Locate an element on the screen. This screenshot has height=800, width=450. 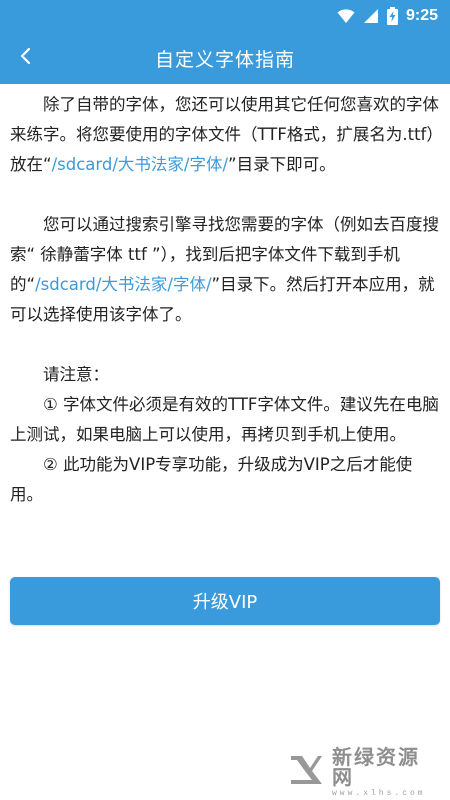
page-title: 自定义字体指南 is located at coordinates (224, 59).